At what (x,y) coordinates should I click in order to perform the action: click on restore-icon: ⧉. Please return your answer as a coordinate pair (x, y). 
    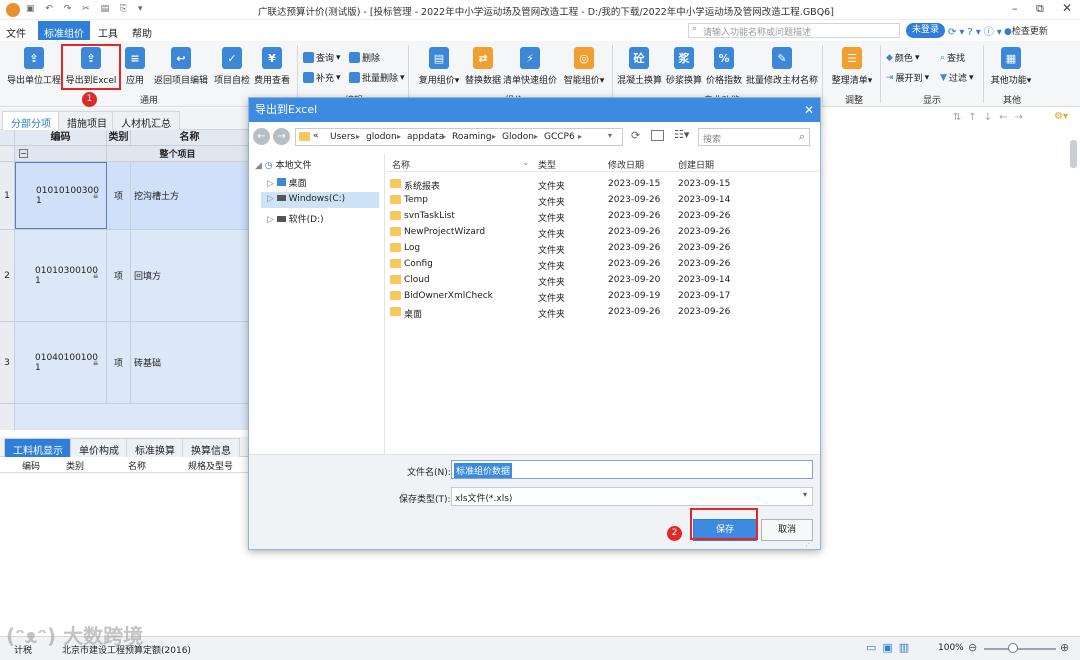
    Looking at the image, I should click on (1040, 9).